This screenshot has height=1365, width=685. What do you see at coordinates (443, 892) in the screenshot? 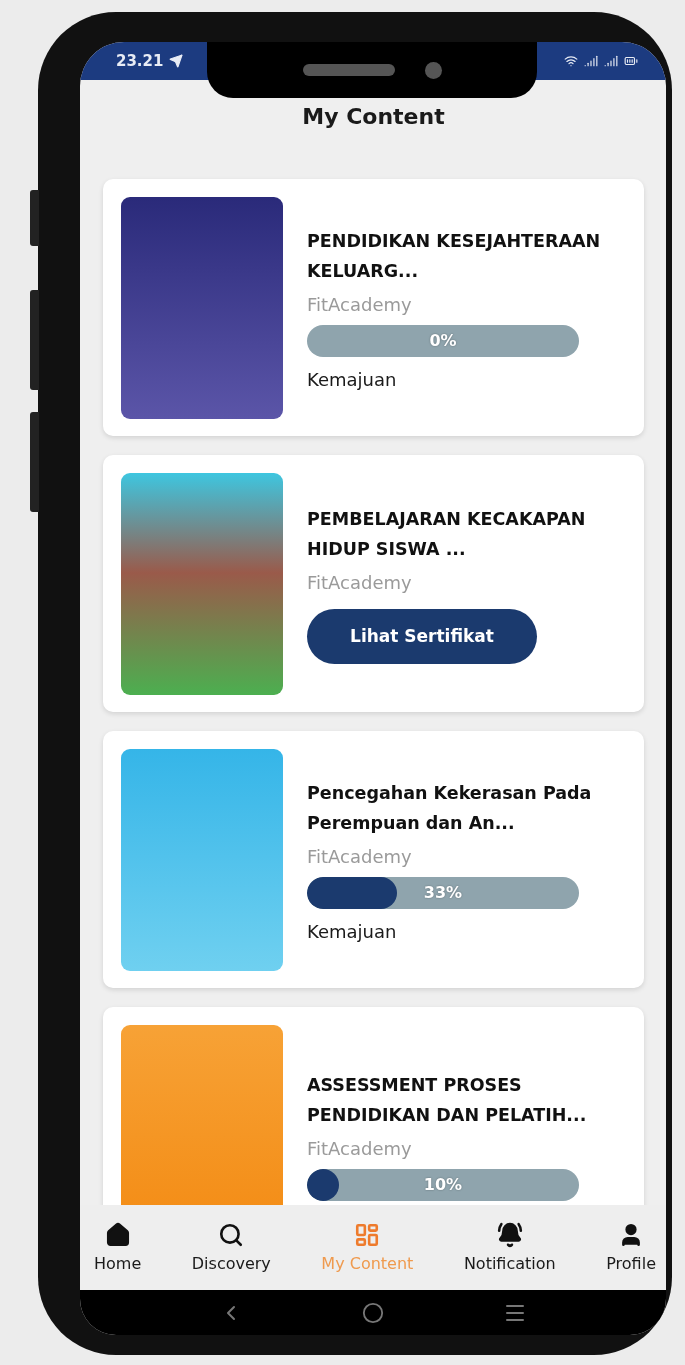
I see `progress-percent: 33%` at bounding box center [443, 892].